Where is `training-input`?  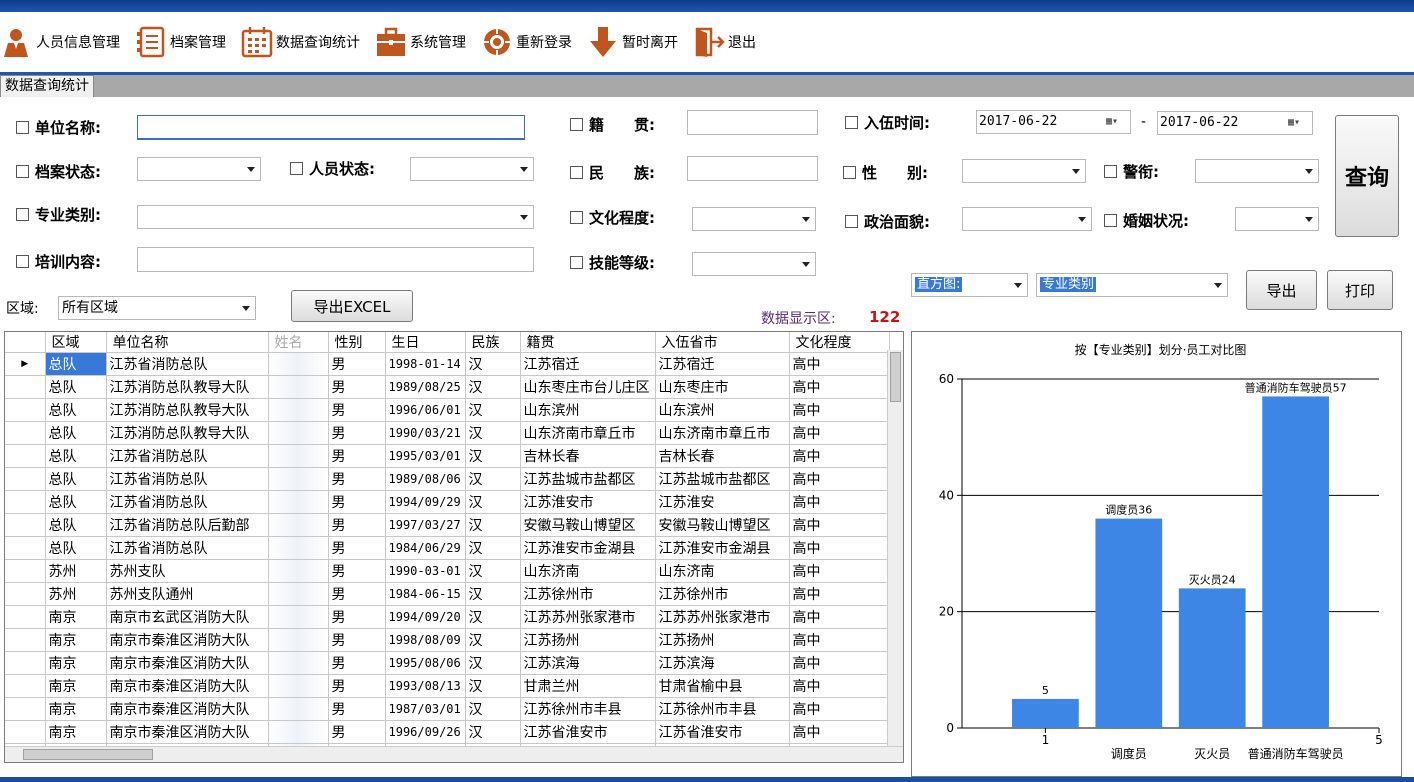
training-input is located at coordinates (335, 259).